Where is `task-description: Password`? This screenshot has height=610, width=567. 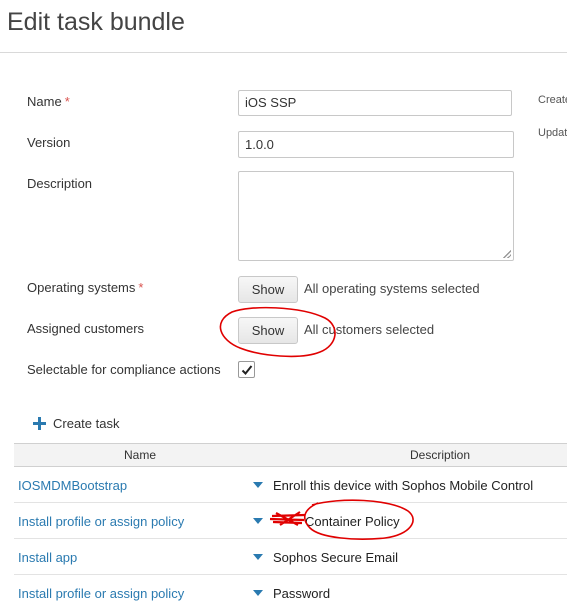 task-description: Password is located at coordinates (302, 593).